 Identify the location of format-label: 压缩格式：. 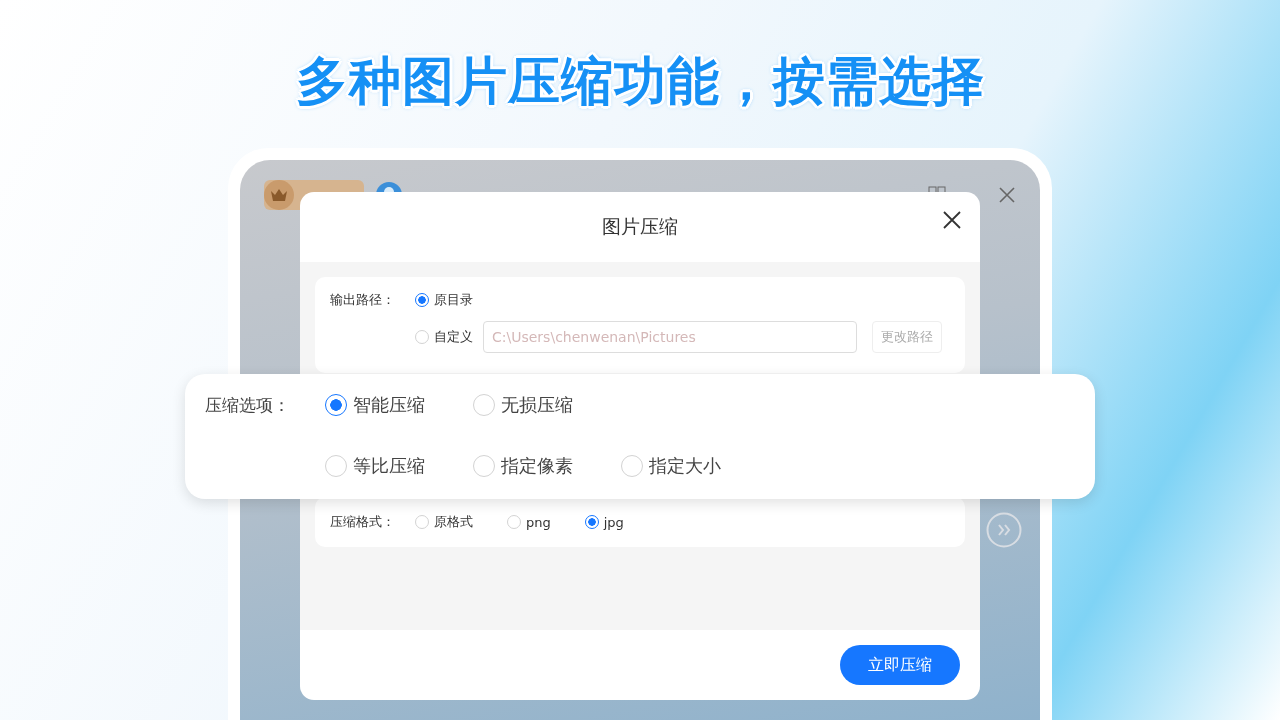
(363, 522).